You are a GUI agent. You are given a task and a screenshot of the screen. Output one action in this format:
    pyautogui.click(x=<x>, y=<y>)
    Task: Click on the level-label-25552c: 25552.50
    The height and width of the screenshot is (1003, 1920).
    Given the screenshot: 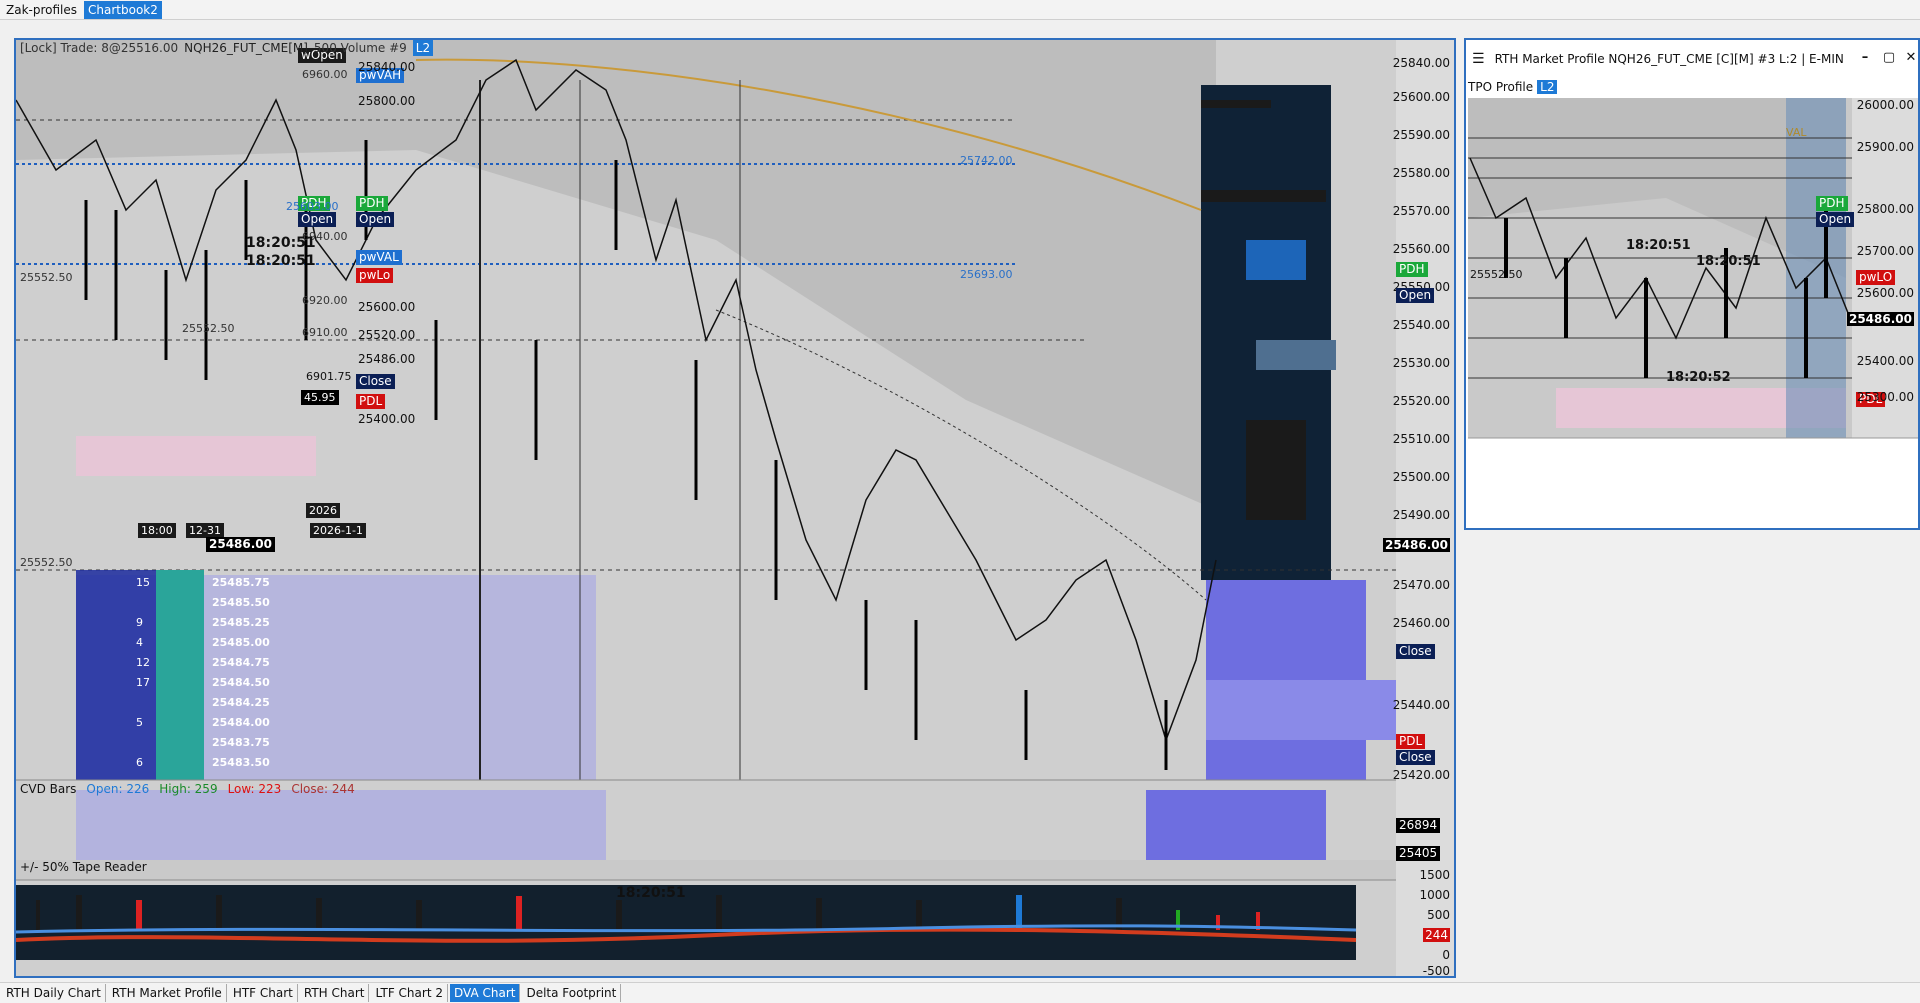 What is the action you would take?
    pyautogui.click(x=46, y=562)
    